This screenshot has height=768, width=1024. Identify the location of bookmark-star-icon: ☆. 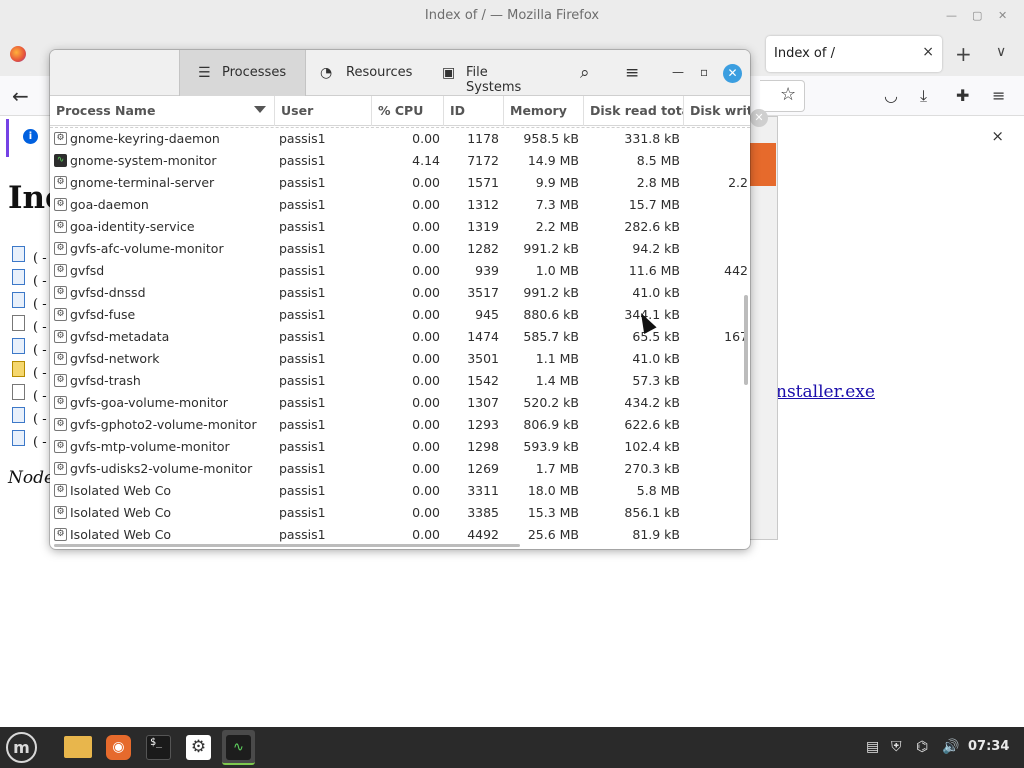
(788, 94).